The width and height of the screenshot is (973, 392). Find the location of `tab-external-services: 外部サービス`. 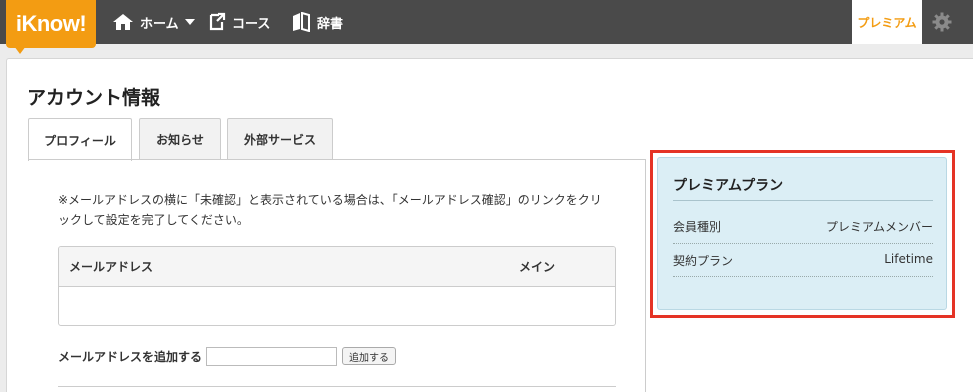

tab-external-services: 外部サービス is located at coordinates (280, 139).